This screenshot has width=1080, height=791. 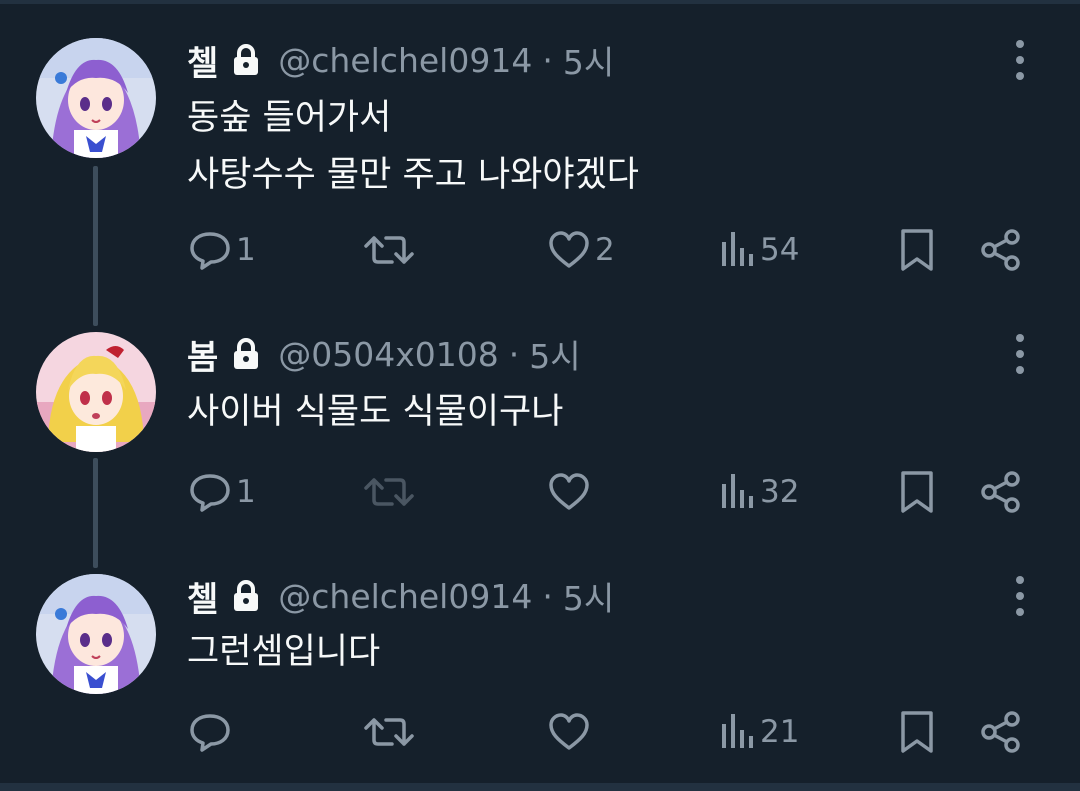 I want to click on like-button: 2, so click(x=581, y=250).